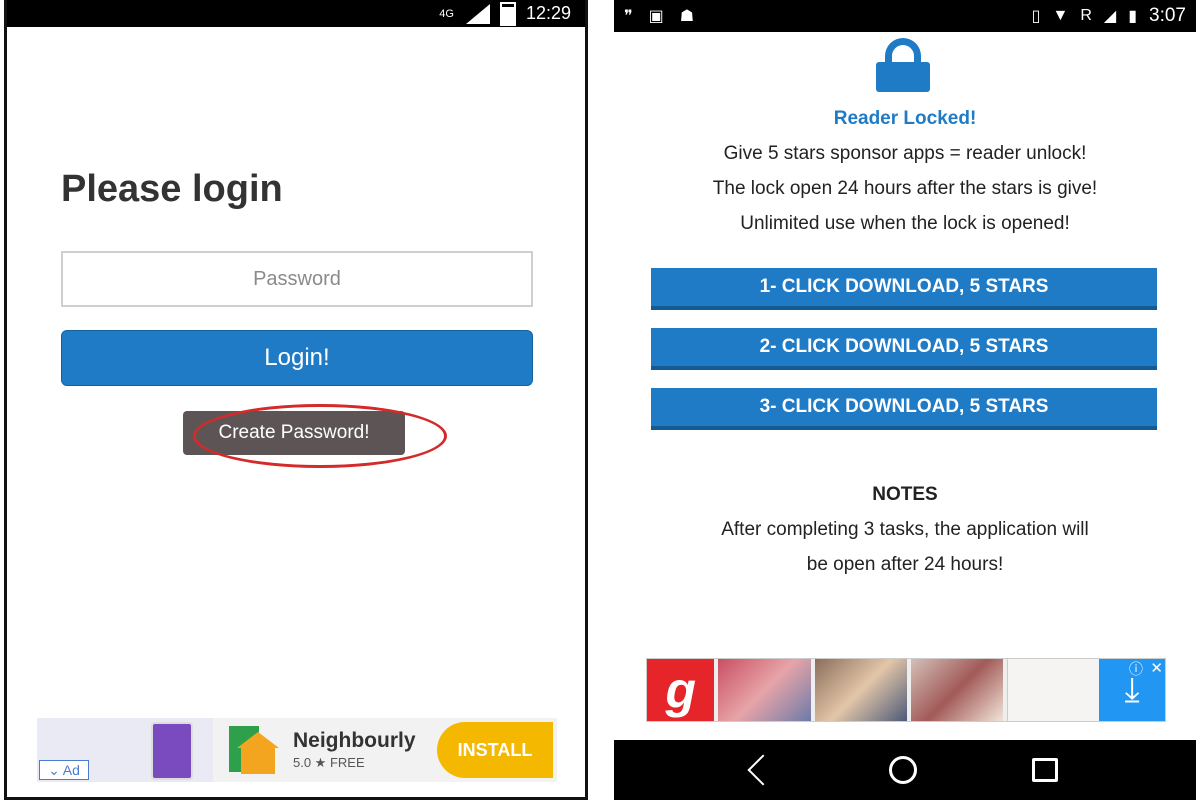  Describe the element at coordinates (296, 13) in the screenshot. I see `status-bar: 4G 12:29` at that location.